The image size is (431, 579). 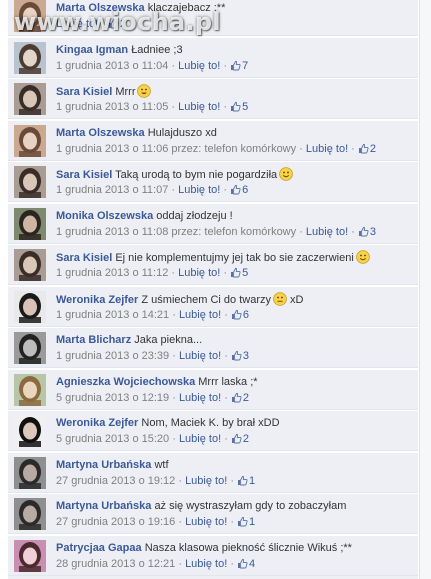 What do you see at coordinates (112, 439) in the screenshot?
I see `comment-timestamp: 5 grudnia 2013 o 15:20` at bounding box center [112, 439].